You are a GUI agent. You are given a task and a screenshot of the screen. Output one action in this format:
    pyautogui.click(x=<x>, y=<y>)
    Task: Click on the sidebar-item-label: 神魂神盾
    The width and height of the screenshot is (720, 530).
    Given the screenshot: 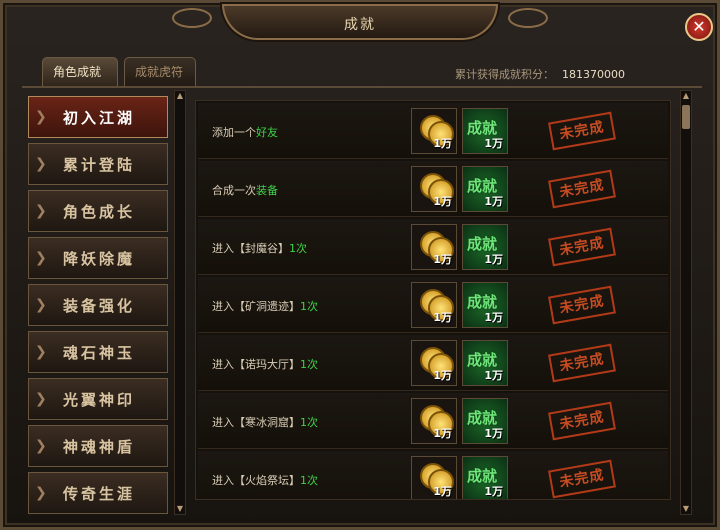 What is the action you would take?
    pyautogui.click(x=99, y=447)
    